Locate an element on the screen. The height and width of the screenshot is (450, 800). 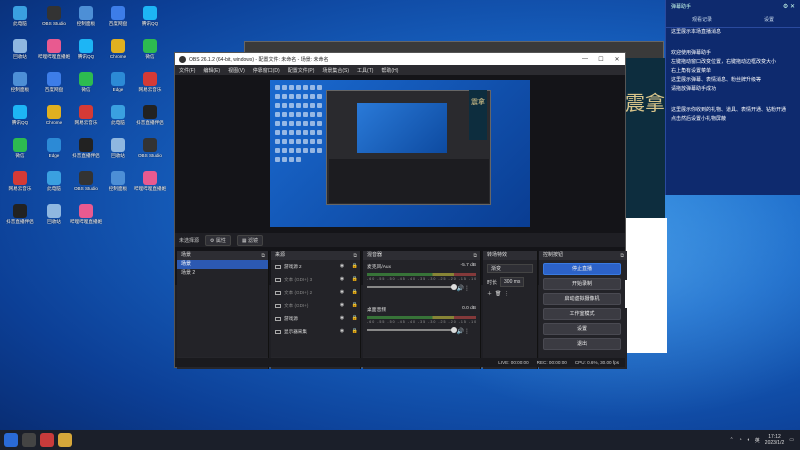
add-icon: ＋ is located at coordinates (489, 293).